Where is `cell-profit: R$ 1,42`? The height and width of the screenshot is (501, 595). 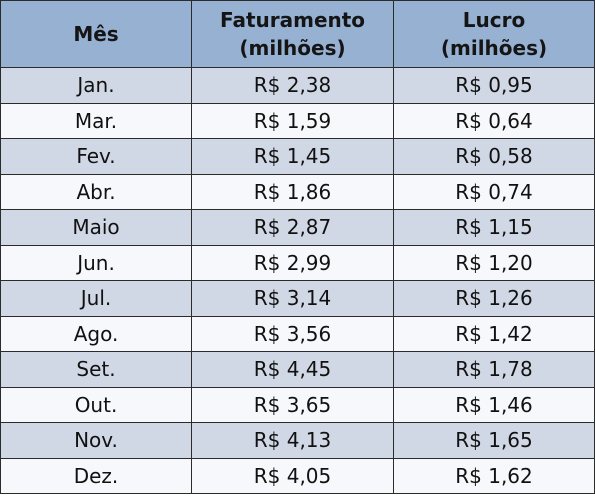 cell-profit: R$ 1,42 is located at coordinates (494, 333).